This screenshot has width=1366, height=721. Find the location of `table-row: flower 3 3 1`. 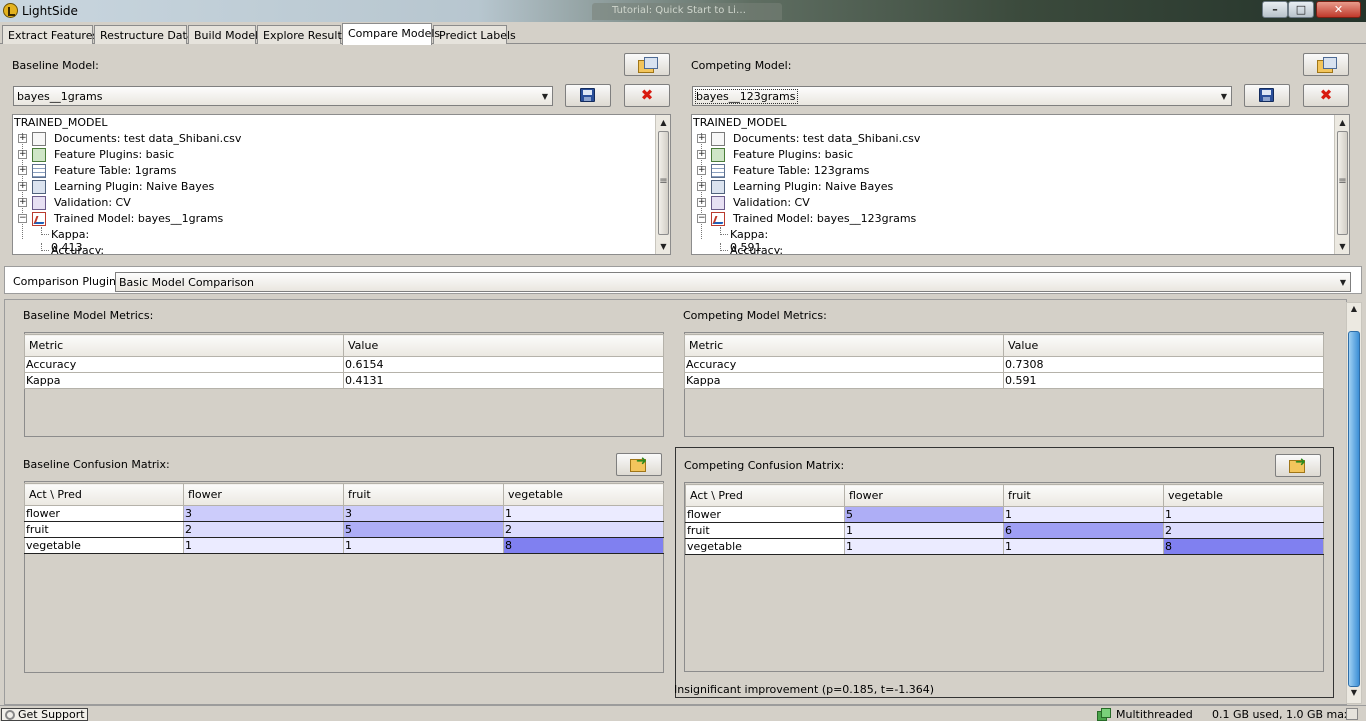

table-row: flower 3 3 1 is located at coordinates (344, 513).